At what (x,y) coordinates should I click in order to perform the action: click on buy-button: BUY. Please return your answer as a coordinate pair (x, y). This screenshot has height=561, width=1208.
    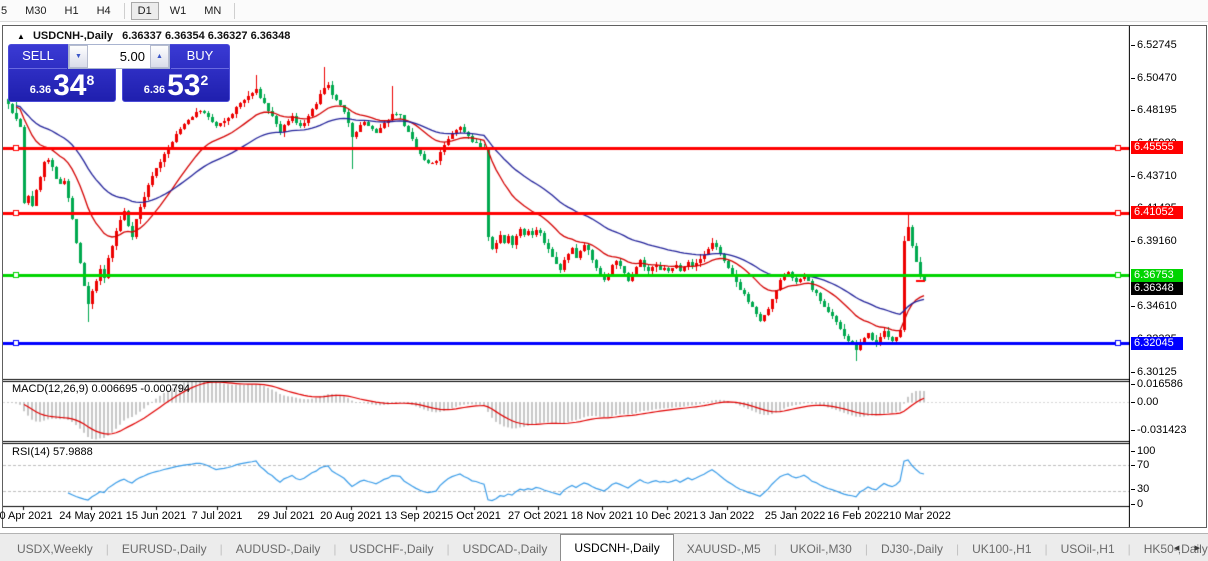
    Looking at the image, I should click on (200, 57).